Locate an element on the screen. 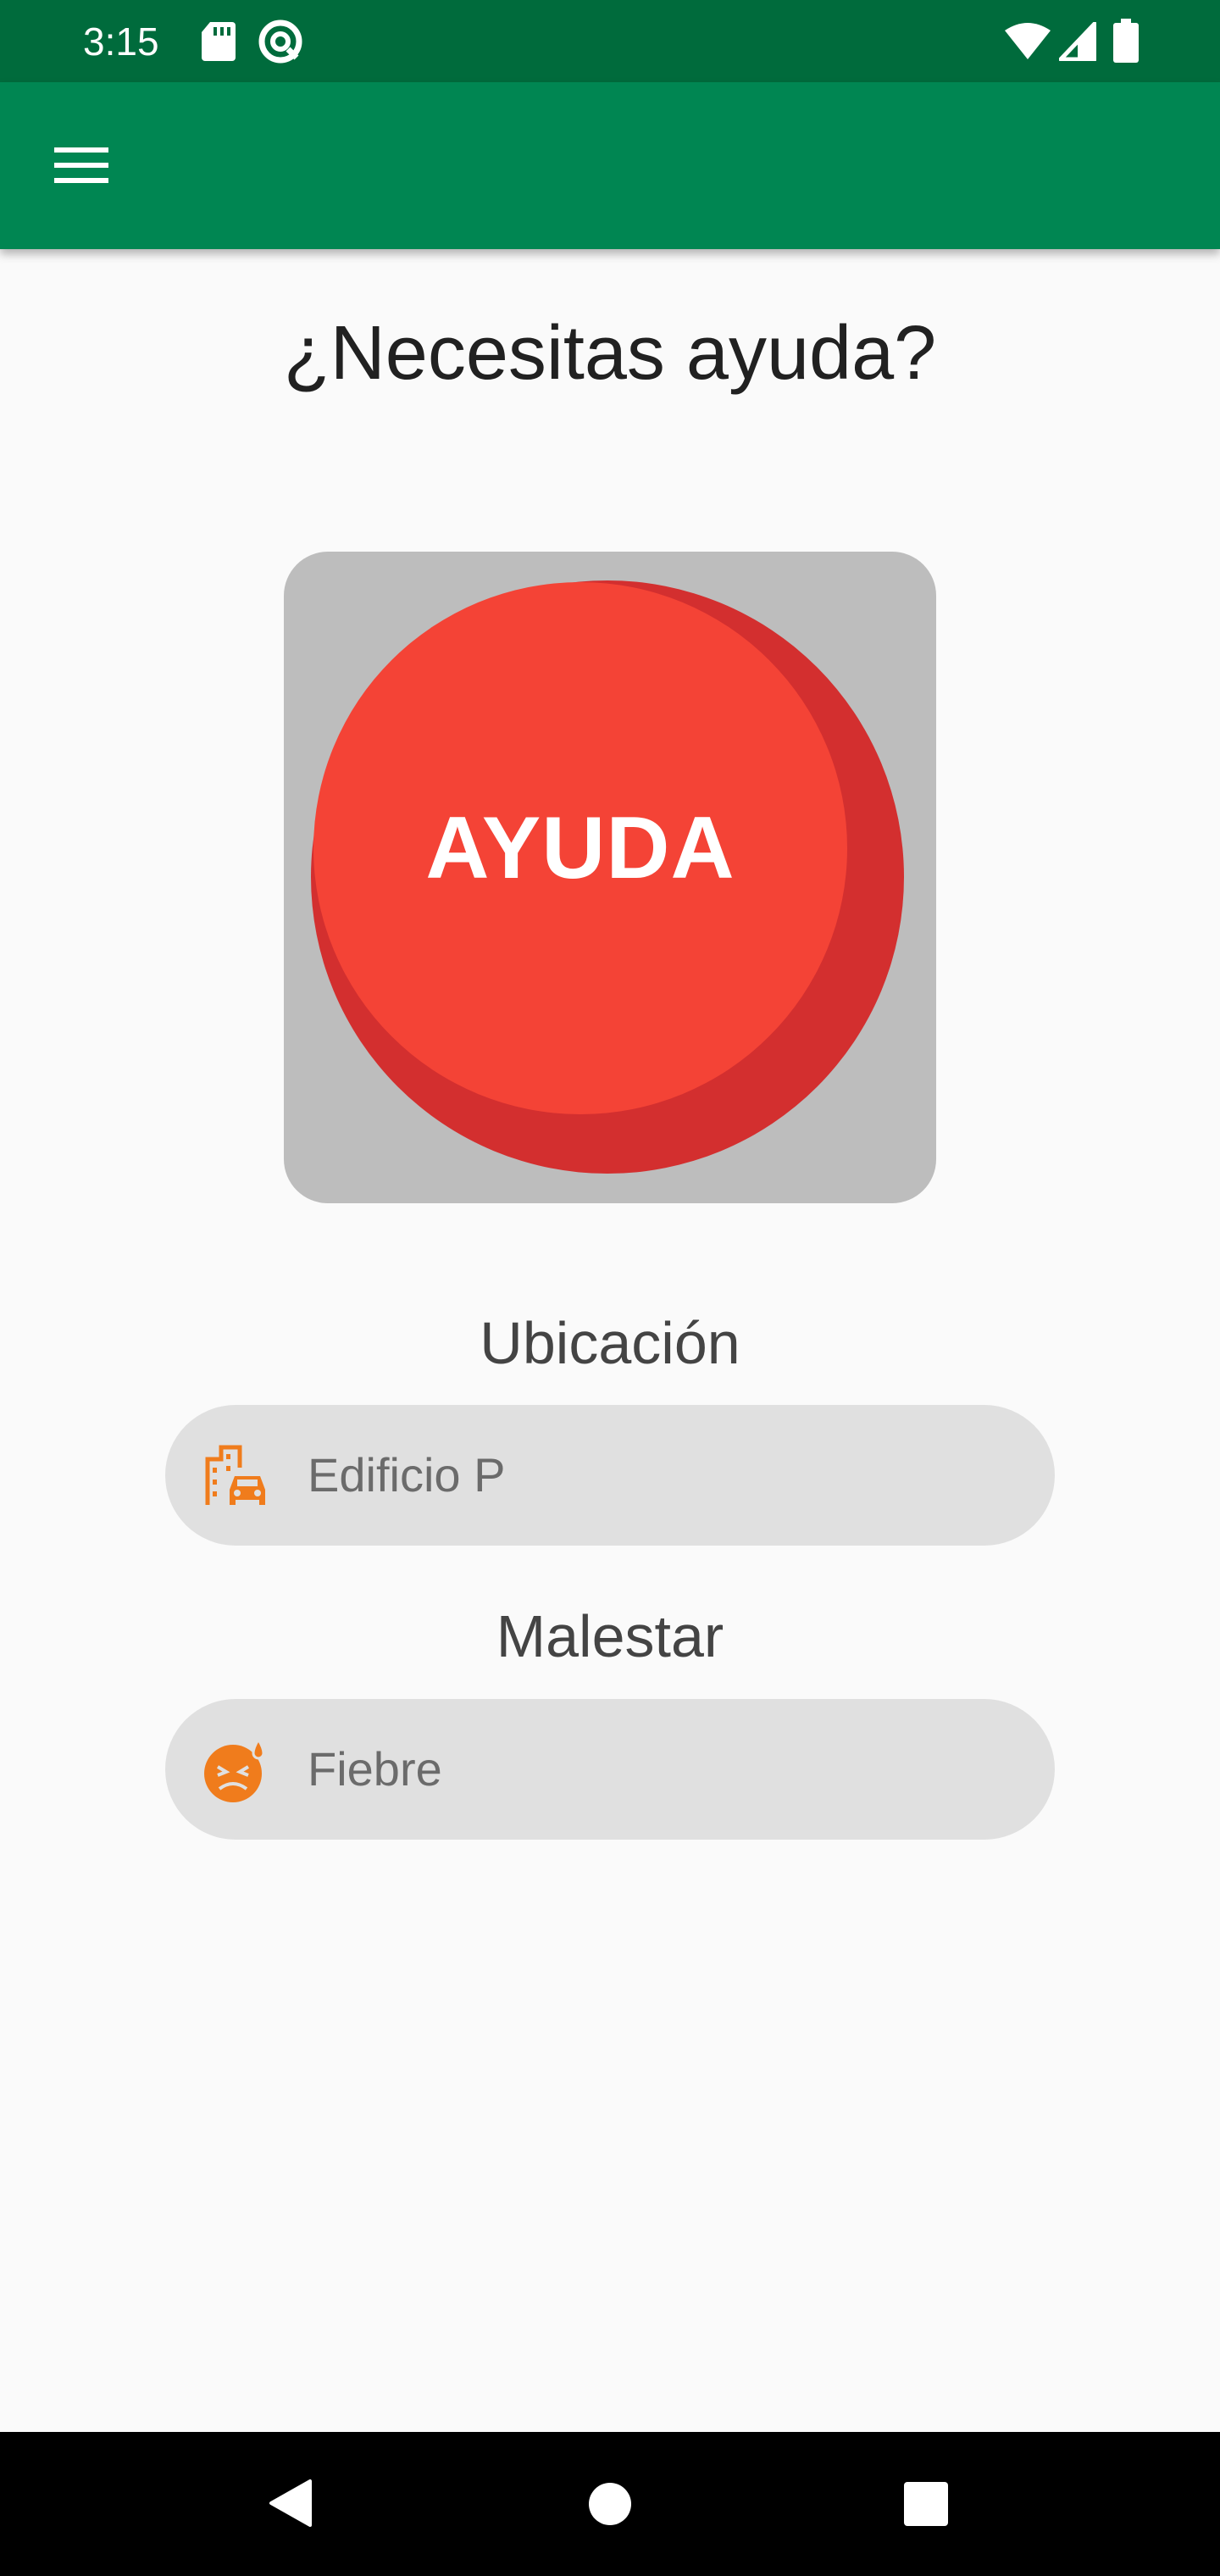 This screenshot has width=1220, height=2576. ailment-label: Malestar is located at coordinates (610, 1636).